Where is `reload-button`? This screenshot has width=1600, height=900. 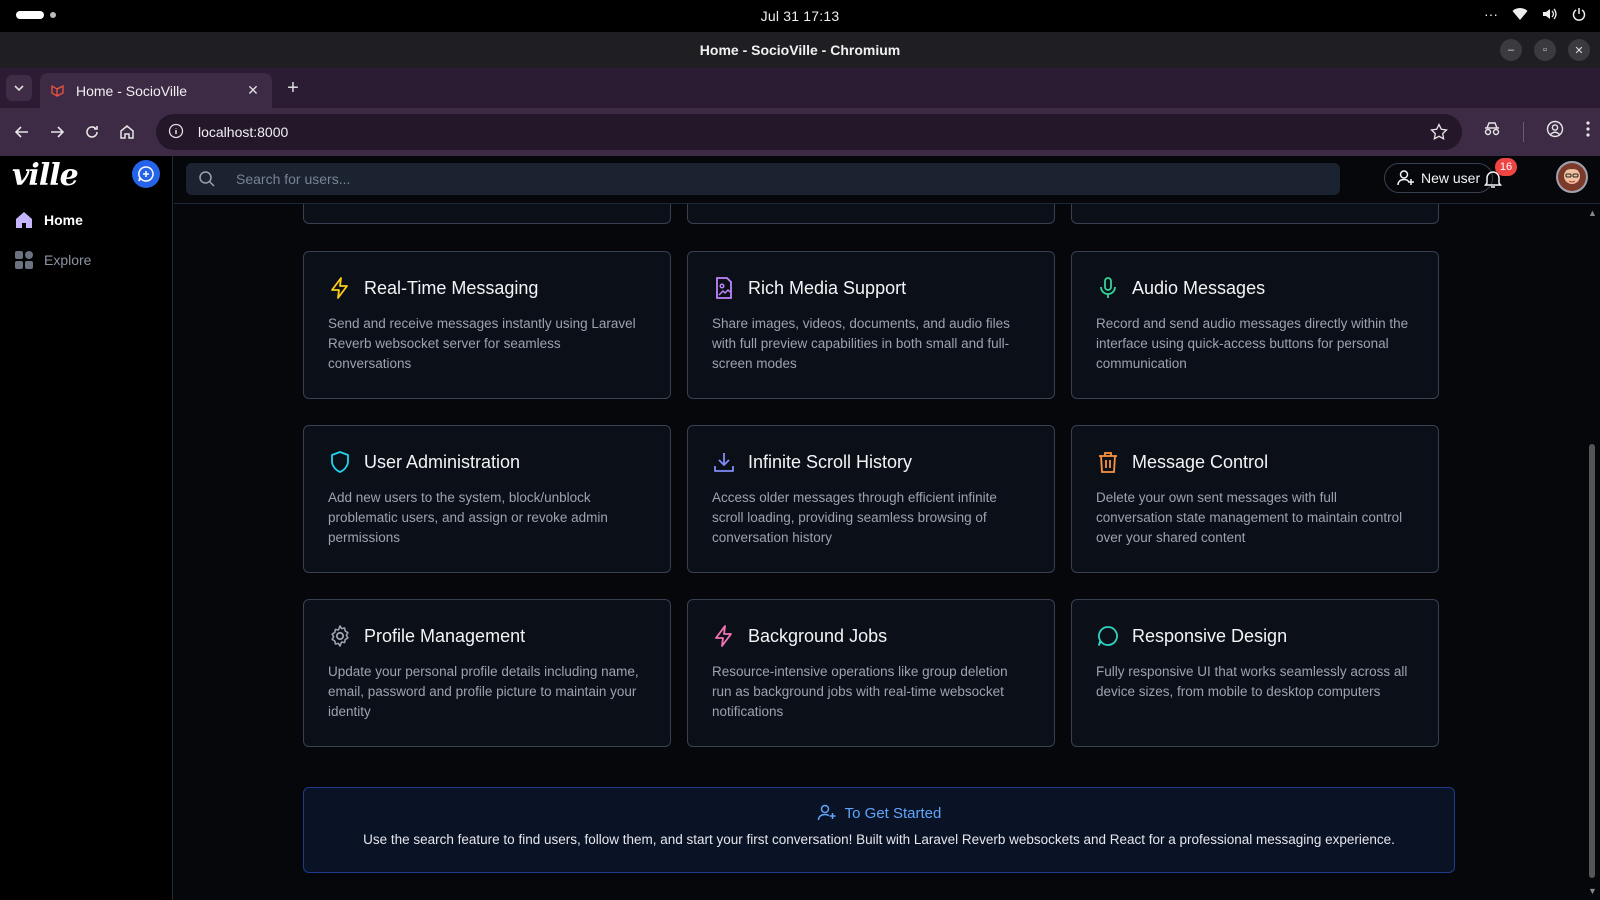
reload-button is located at coordinates (92, 132).